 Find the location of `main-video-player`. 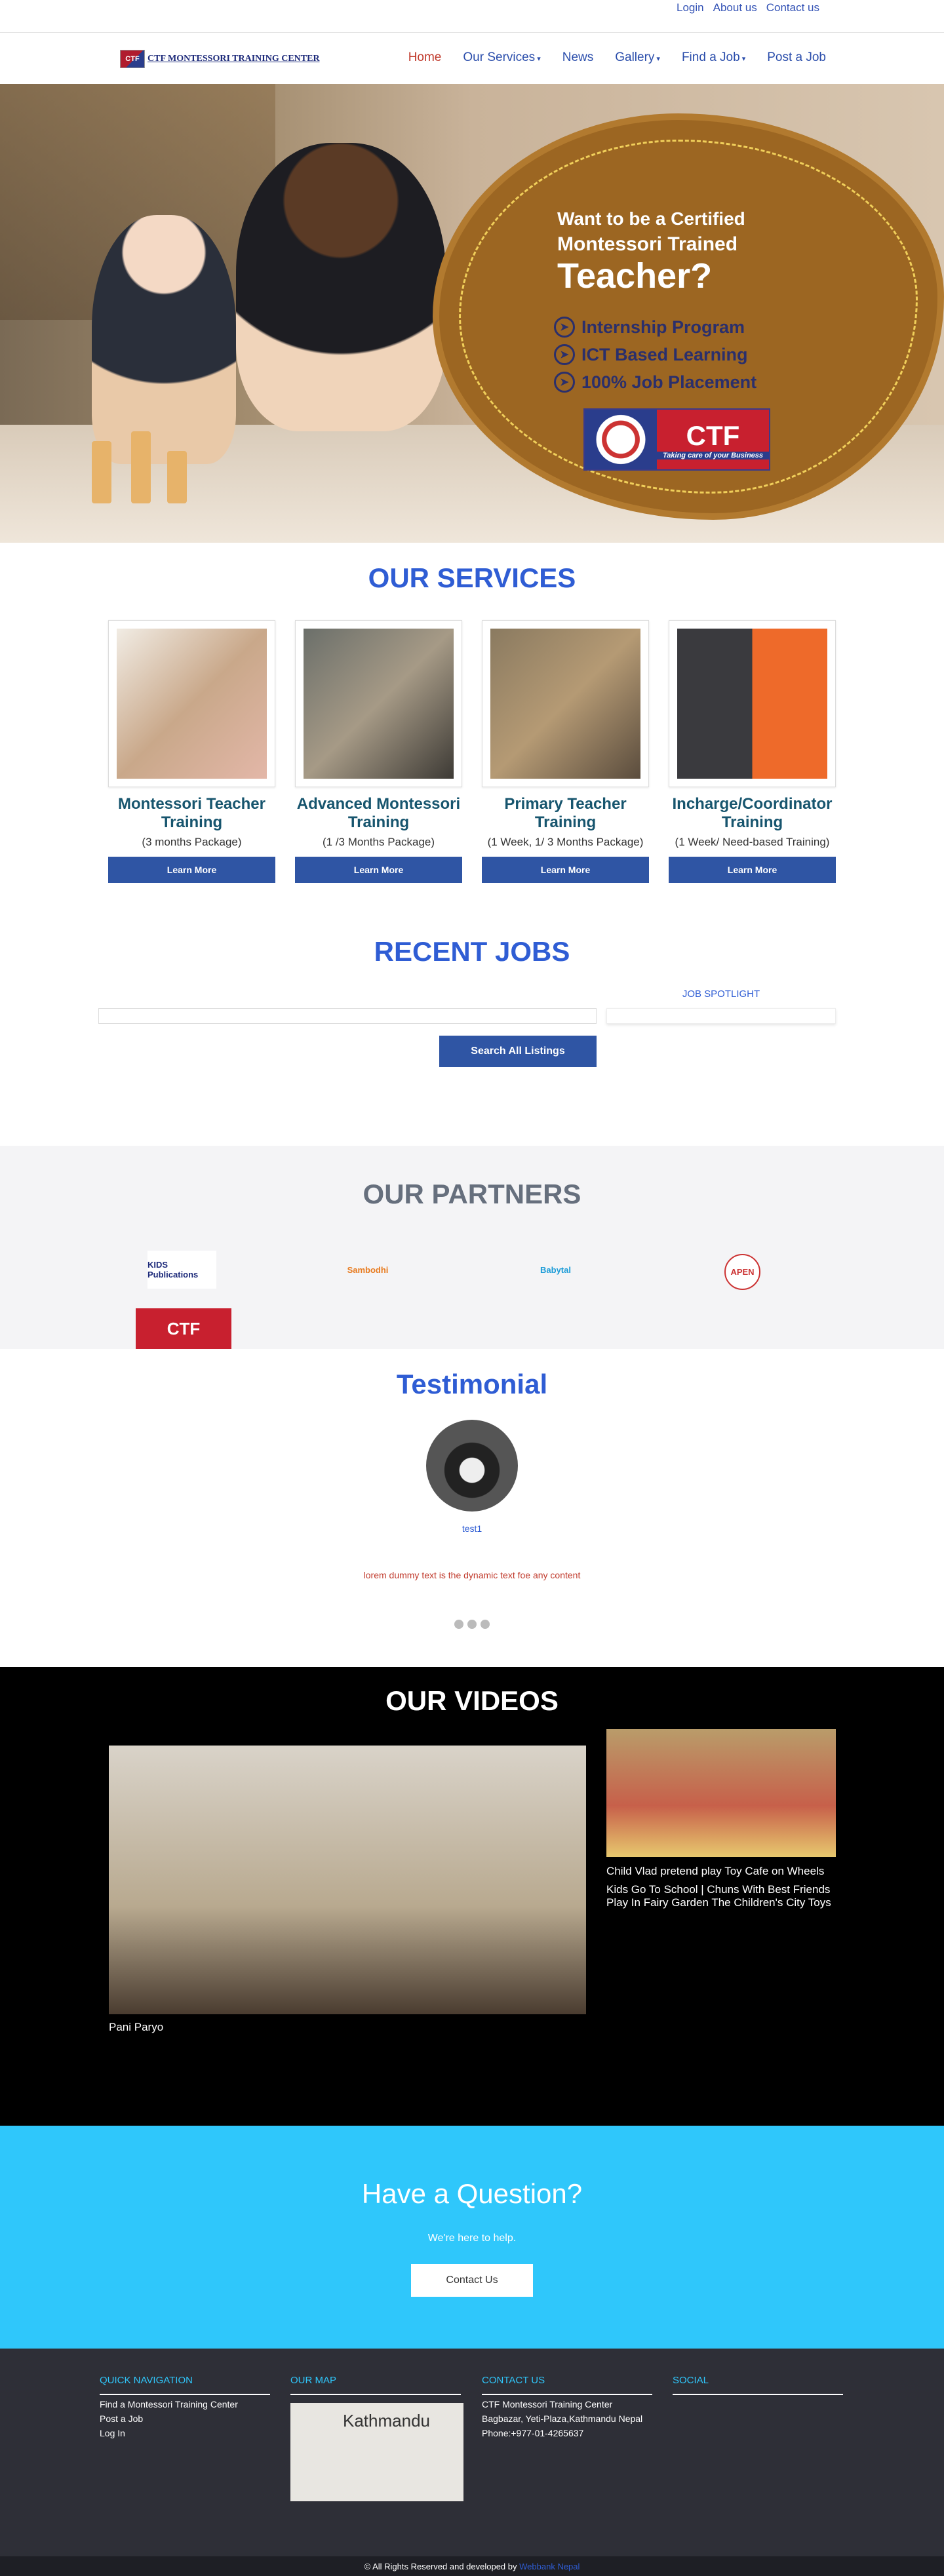

main-video-player is located at coordinates (347, 1880).